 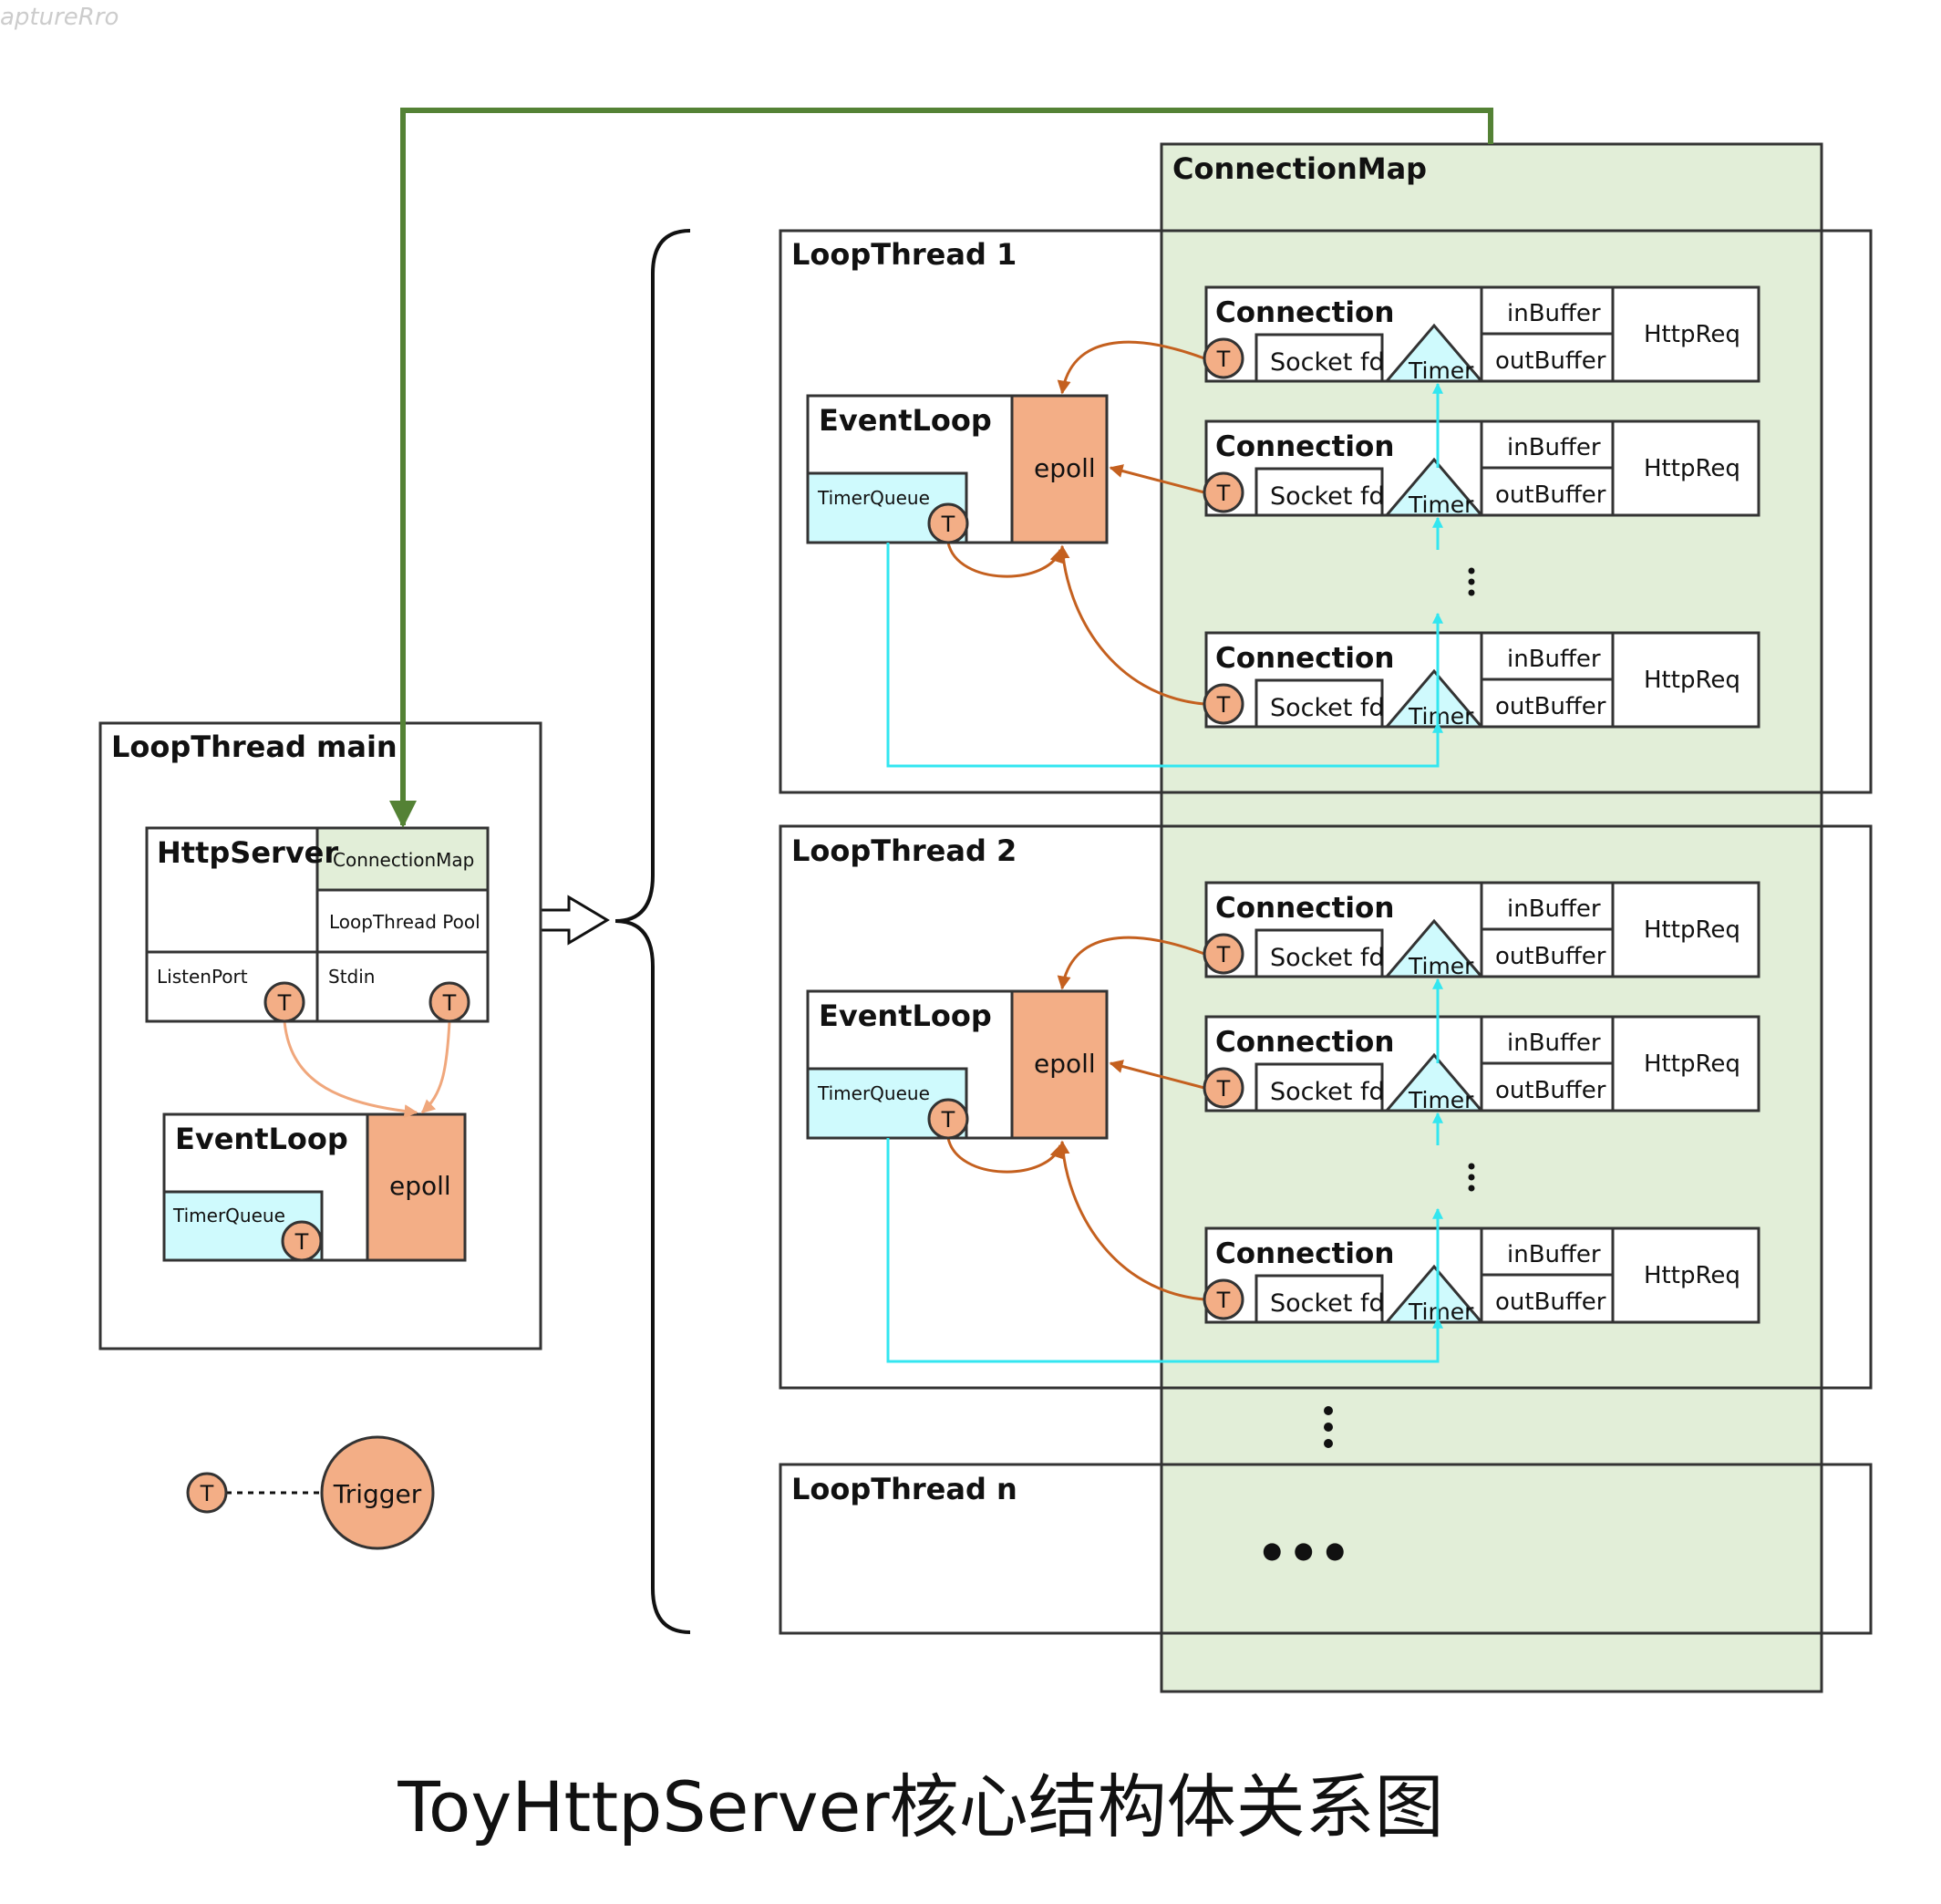 What do you see at coordinates (1328, 1427) in the screenshot?
I see `more-threads-dots` at bounding box center [1328, 1427].